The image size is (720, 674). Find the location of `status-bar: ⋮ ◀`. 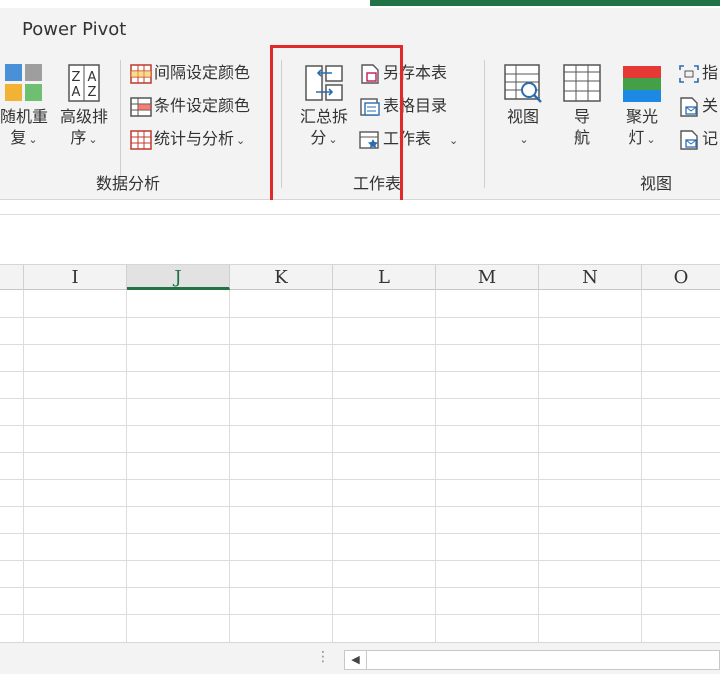

status-bar: ⋮ ◀ is located at coordinates (360, 658).